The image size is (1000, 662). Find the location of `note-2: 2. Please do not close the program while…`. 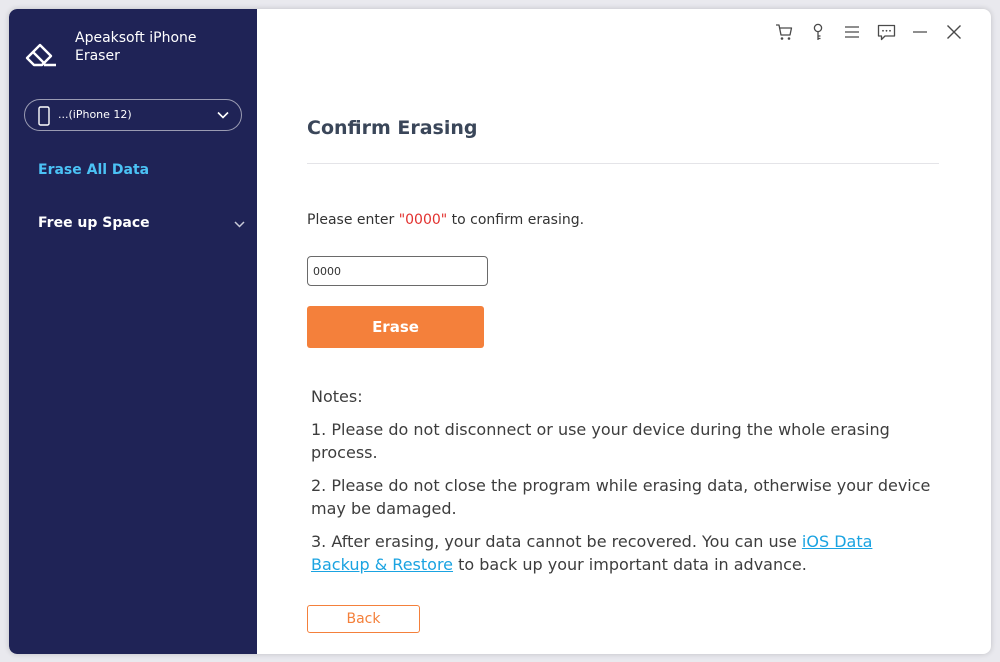

note-2: 2. Please do not close the program while… is located at coordinates (621, 497).